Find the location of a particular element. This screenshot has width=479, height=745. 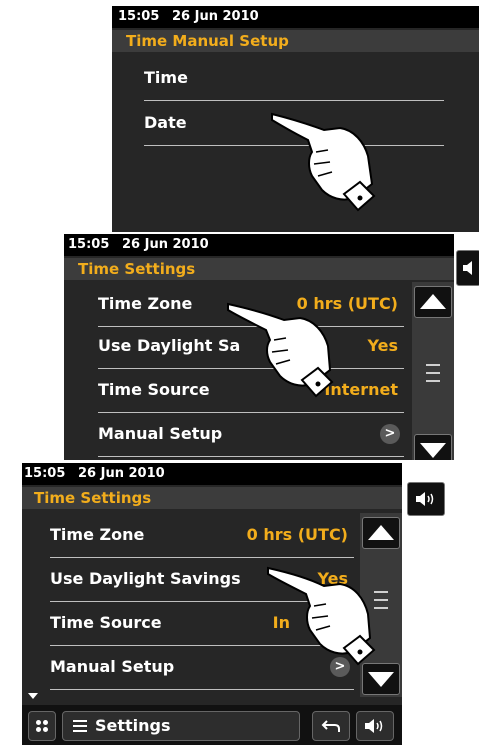

list-item-time: Time is located at coordinates (294, 78).